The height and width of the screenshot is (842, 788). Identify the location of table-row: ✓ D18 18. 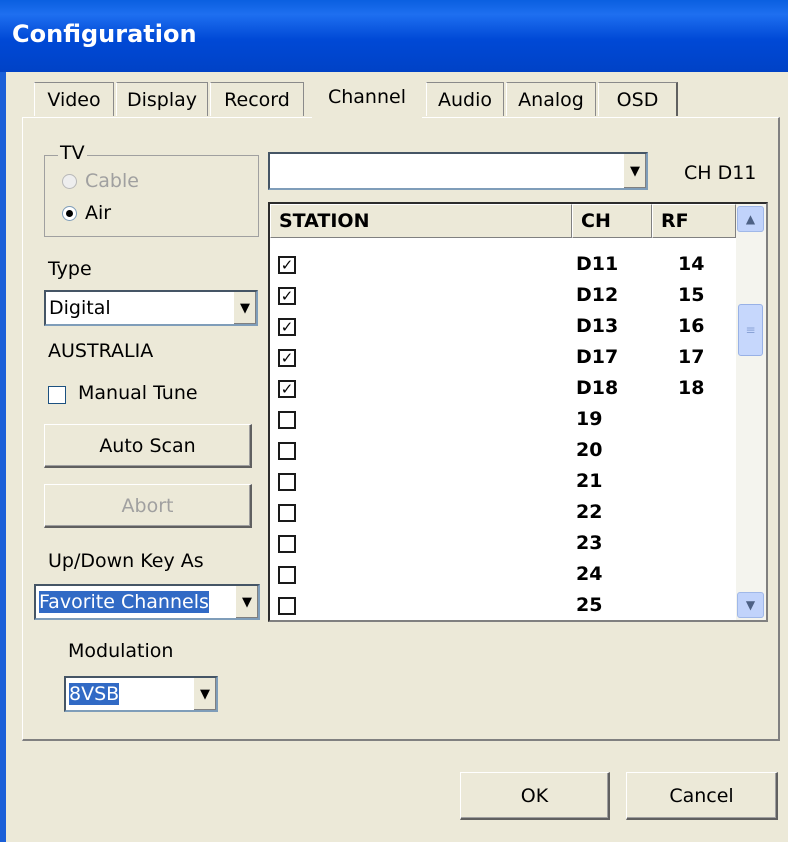
(500, 389).